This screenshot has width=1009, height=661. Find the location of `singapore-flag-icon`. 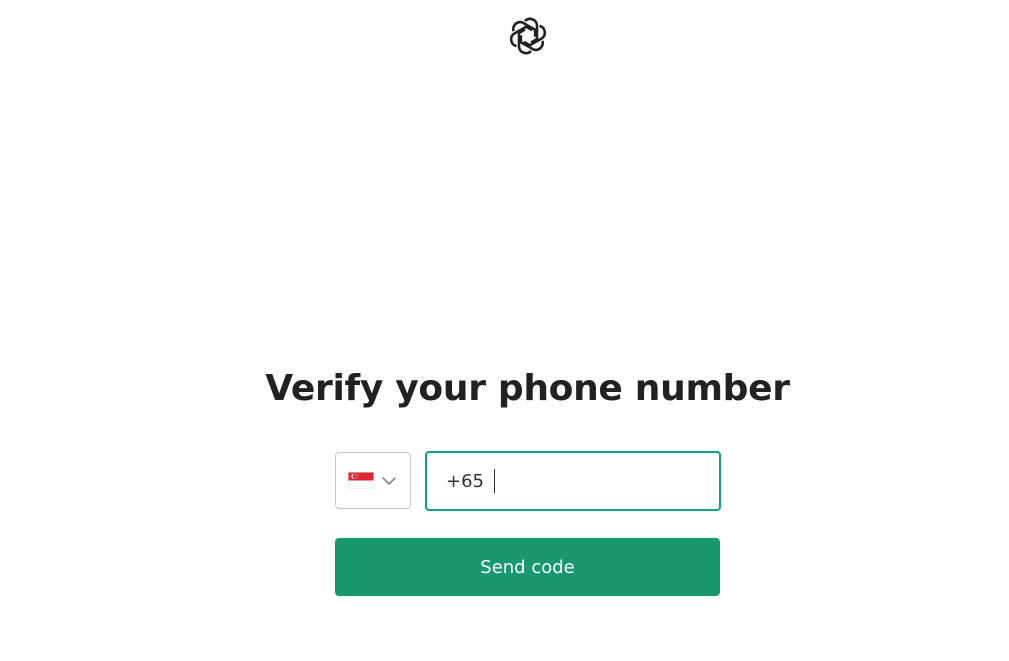

singapore-flag-icon is located at coordinates (361, 480).